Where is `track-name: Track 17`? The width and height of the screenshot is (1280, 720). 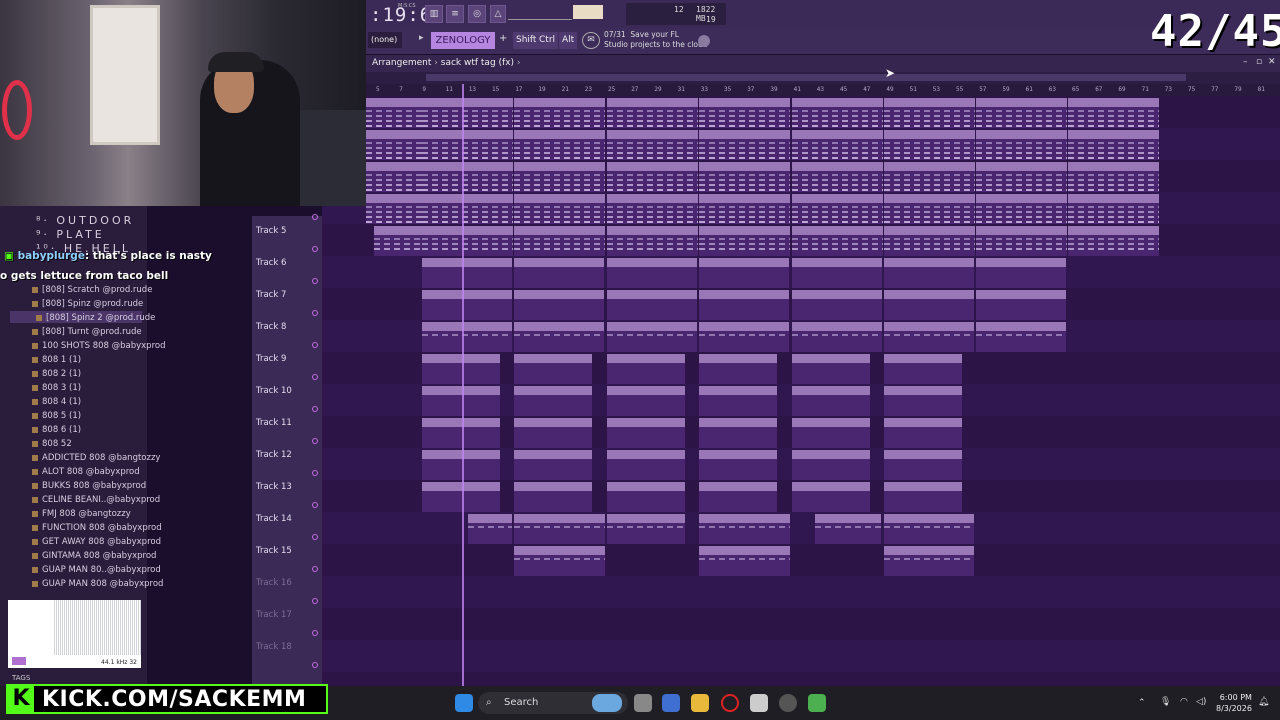 track-name: Track 17 is located at coordinates (274, 615).